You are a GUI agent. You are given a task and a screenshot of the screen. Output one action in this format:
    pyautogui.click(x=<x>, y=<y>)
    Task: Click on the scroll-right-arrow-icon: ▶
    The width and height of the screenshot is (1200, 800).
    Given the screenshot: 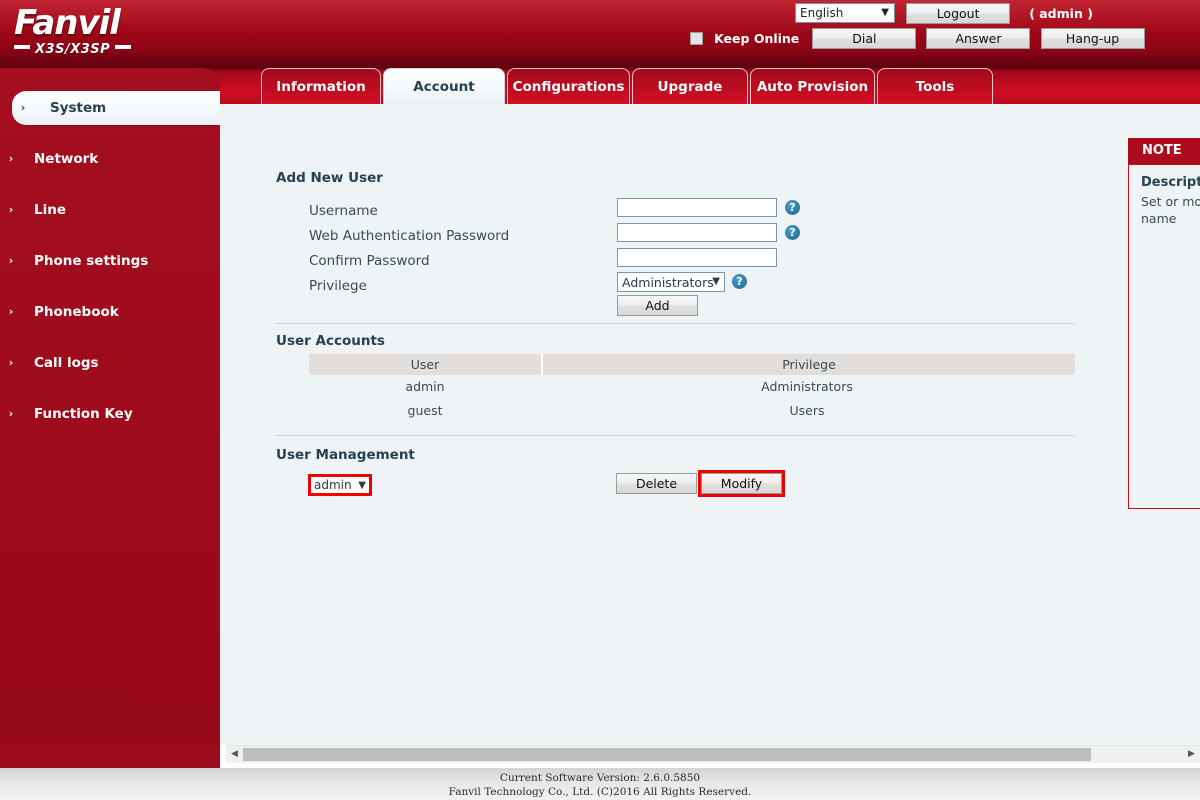 What is the action you would take?
    pyautogui.click(x=1191, y=754)
    